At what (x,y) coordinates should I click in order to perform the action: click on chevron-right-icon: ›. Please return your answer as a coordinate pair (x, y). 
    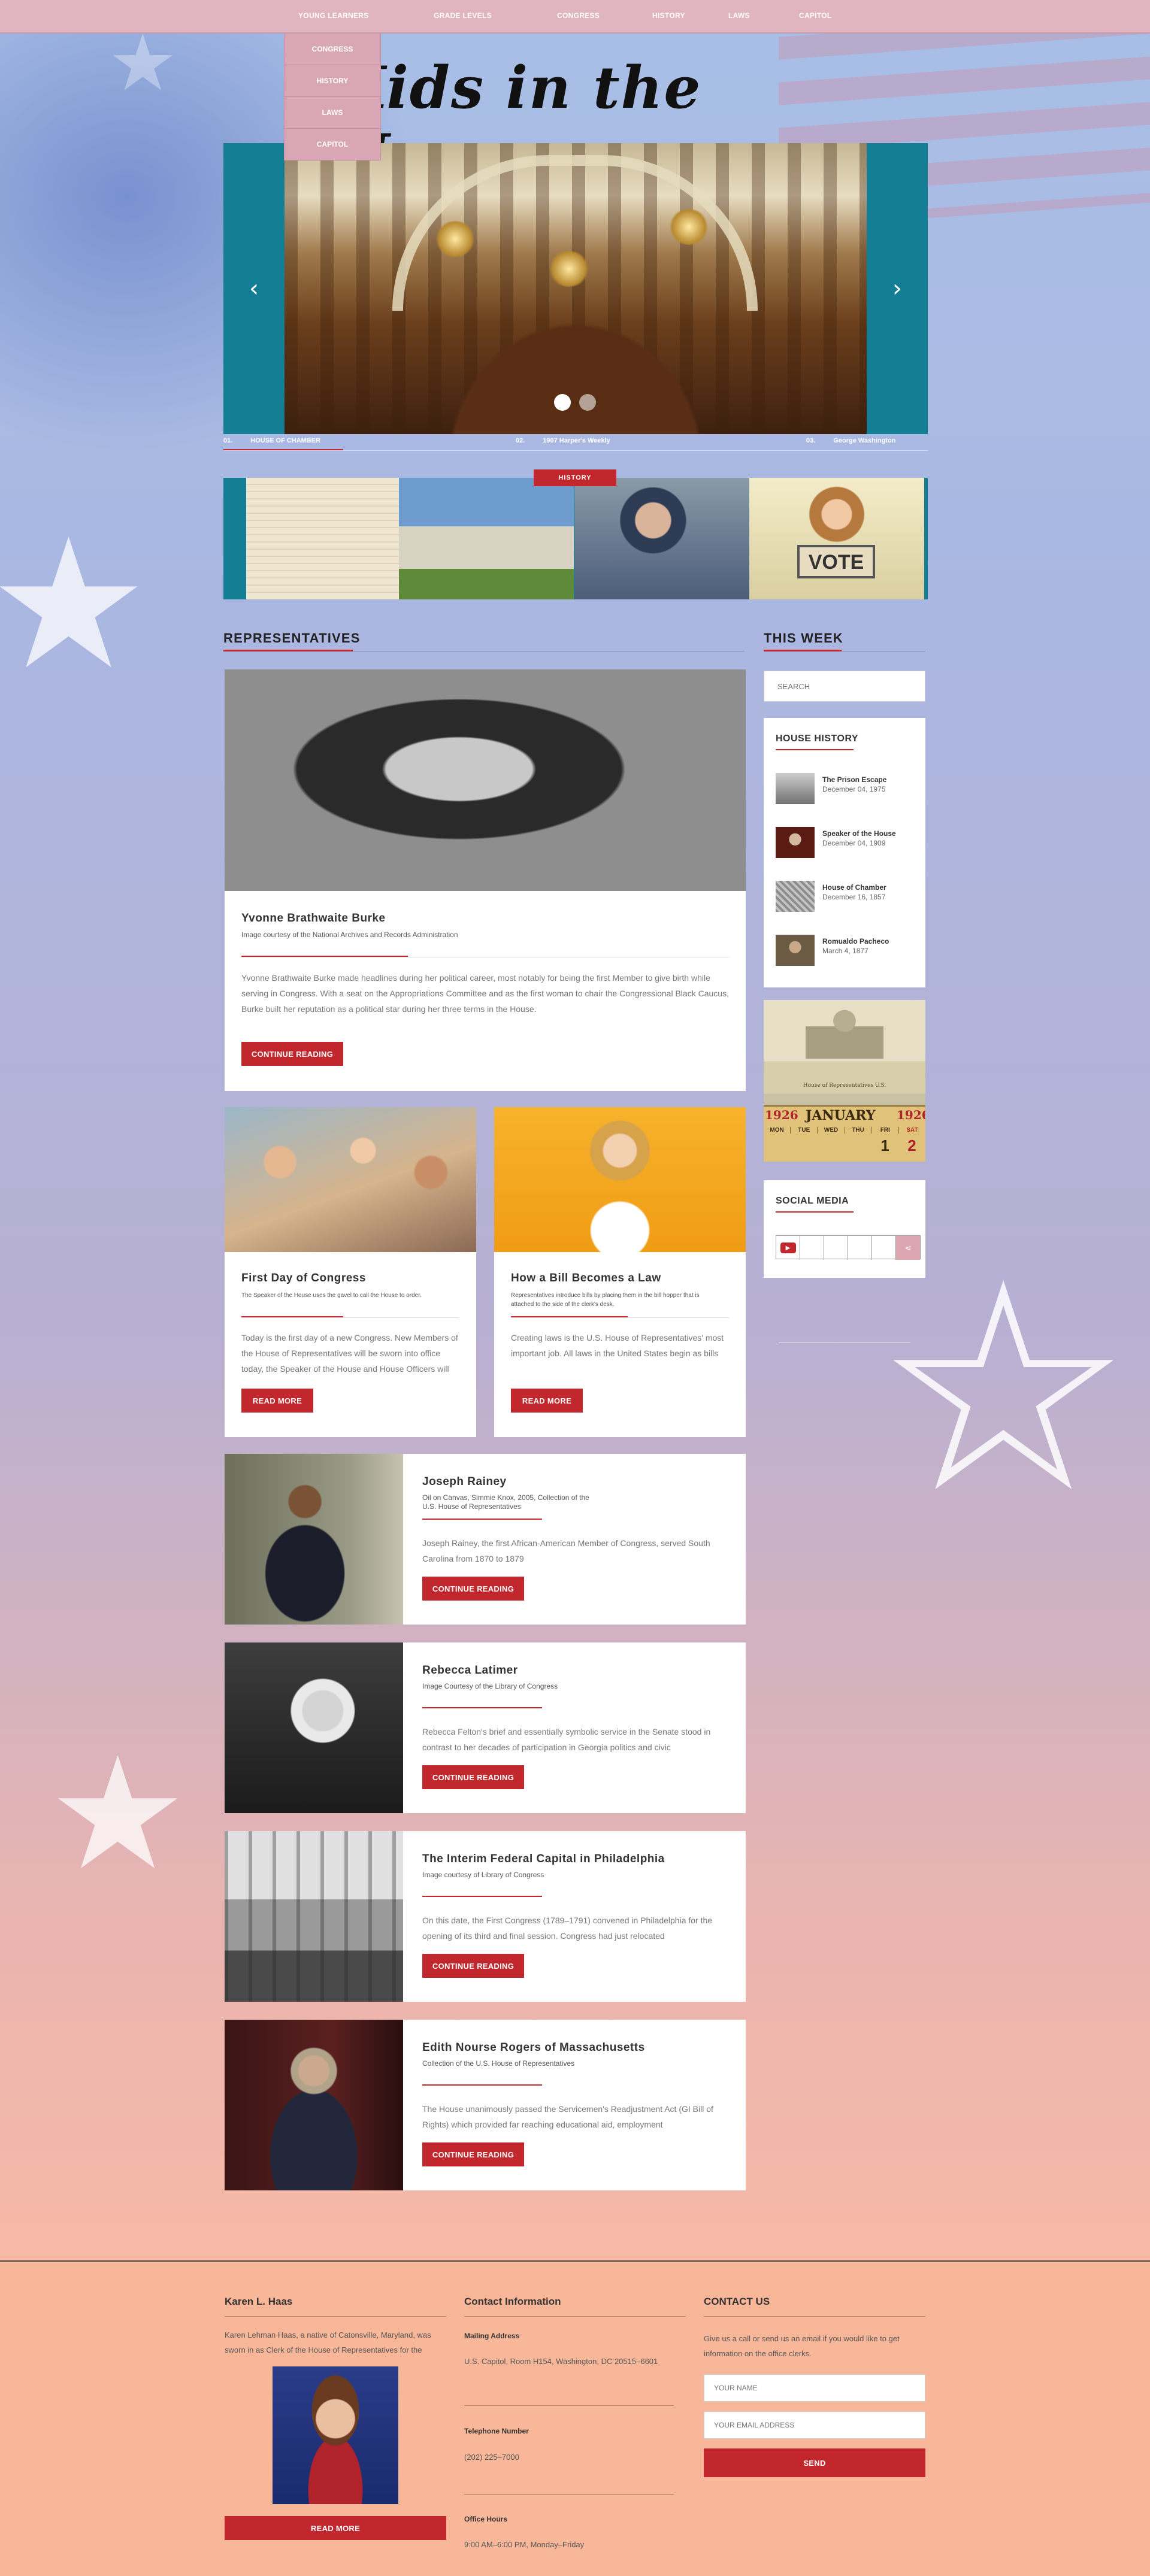
    Looking at the image, I should click on (897, 288).